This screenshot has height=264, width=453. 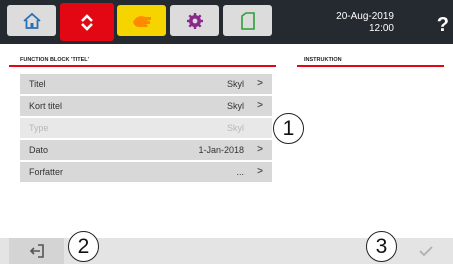 What do you see at coordinates (381, 28) in the screenshot?
I see `time-text: 12:00` at bounding box center [381, 28].